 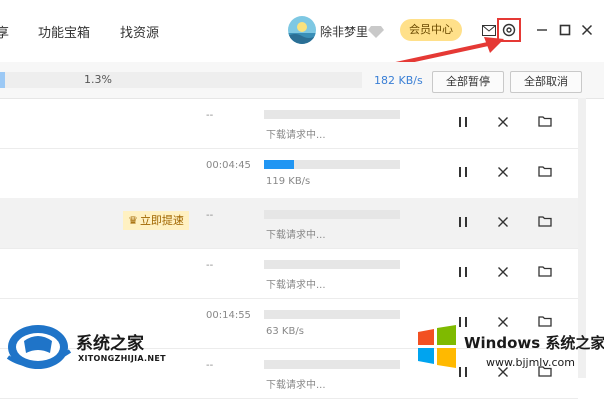 I want to click on total-progress-fill, so click(x=2, y=80).